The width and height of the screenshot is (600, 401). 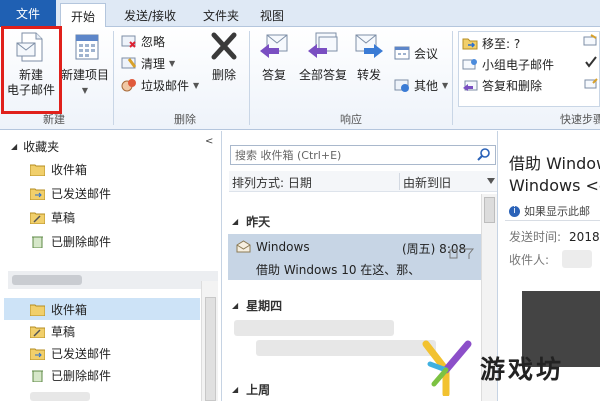 I want to click on message-subject: 借助 Windows 10 在这、那、, so click(x=338, y=270).